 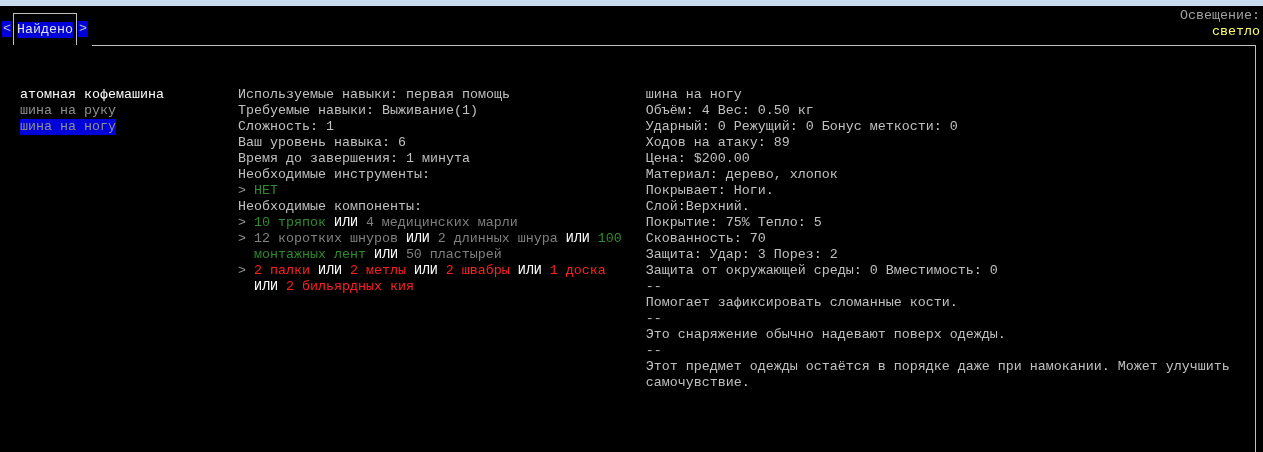 What do you see at coordinates (1236, 32) in the screenshot?
I see `lighting-value: светло` at bounding box center [1236, 32].